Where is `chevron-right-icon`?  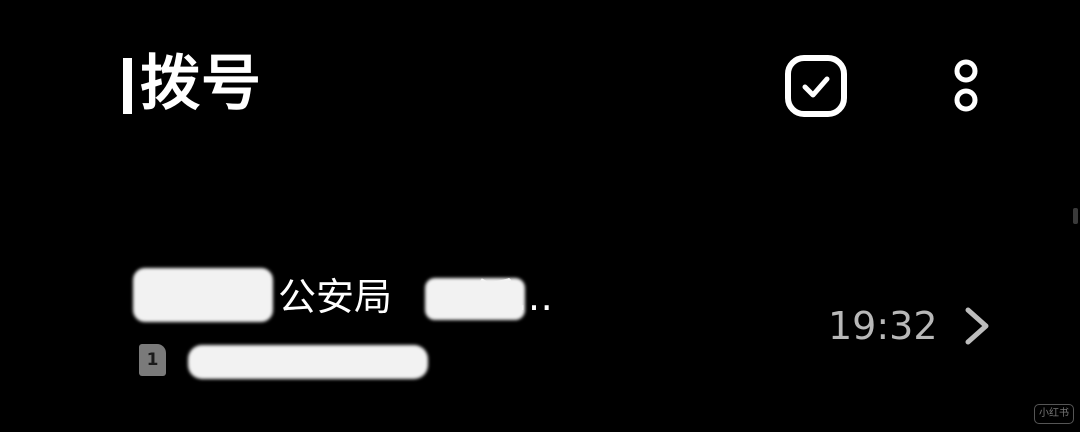 chevron-right-icon is located at coordinates (978, 326).